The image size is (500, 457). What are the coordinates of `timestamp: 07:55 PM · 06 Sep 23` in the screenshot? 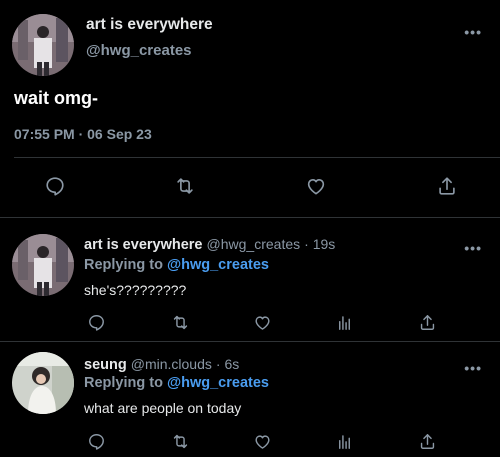 It's located at (83, 134).